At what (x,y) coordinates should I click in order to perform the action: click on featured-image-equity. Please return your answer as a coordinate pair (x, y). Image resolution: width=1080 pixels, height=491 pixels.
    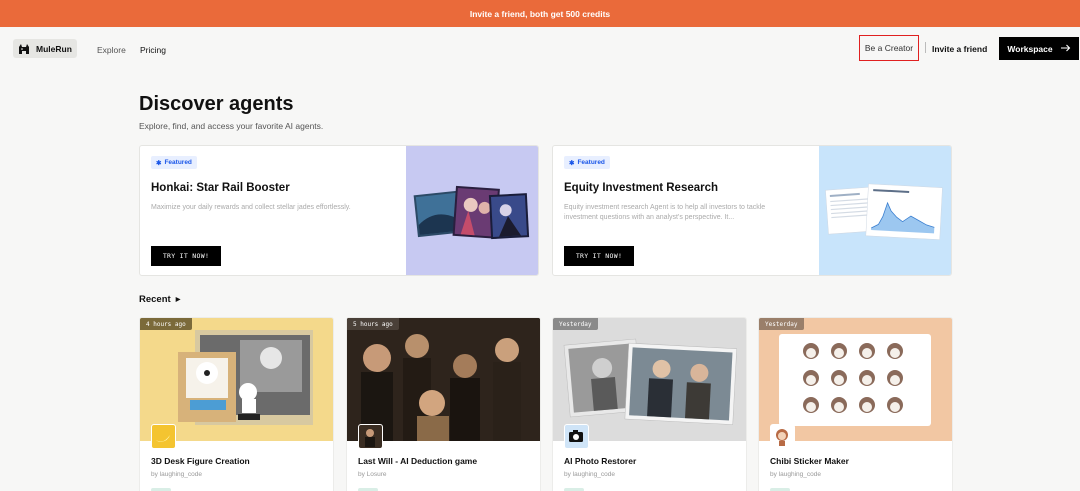
    Looking at the image, I should click on (885, 210).